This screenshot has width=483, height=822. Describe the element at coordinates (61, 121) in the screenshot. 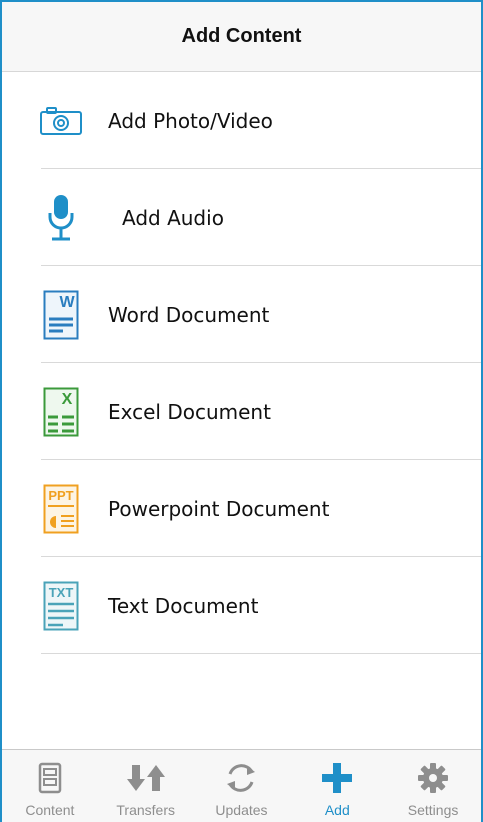

I see `camera-icon` at that location.